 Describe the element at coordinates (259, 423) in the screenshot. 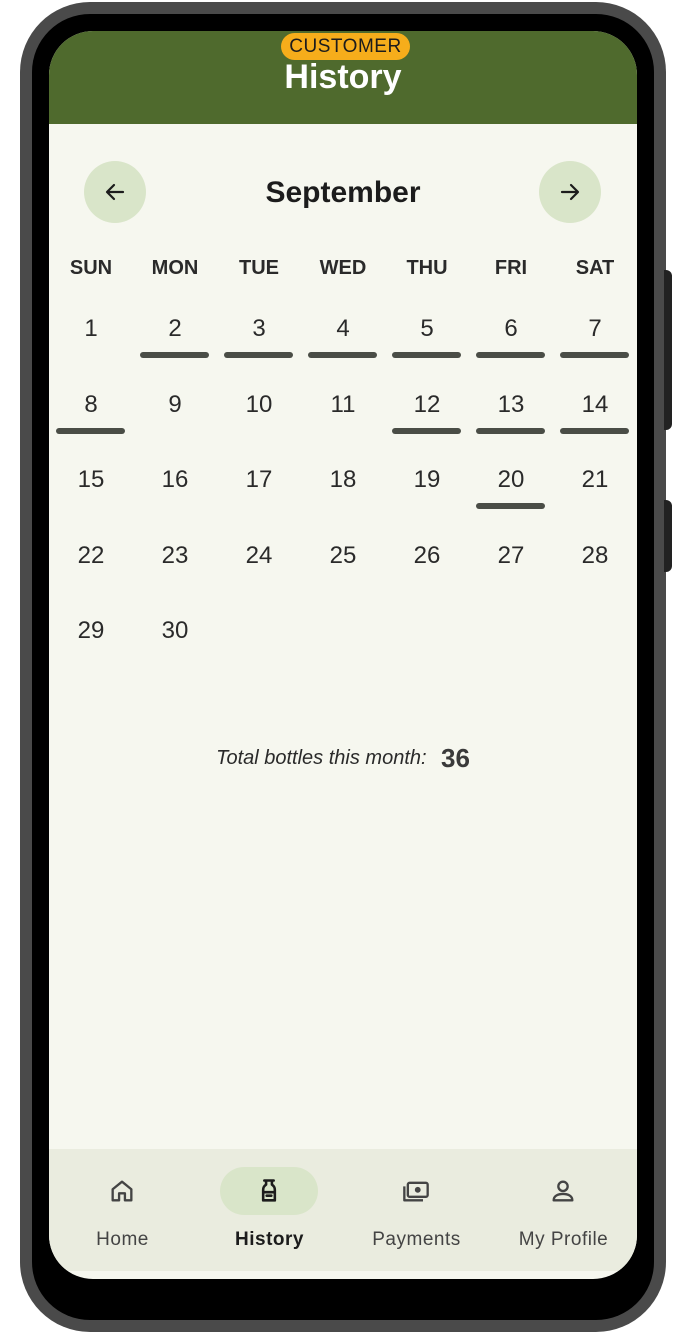

I see `calendar-day: 10` at that location.